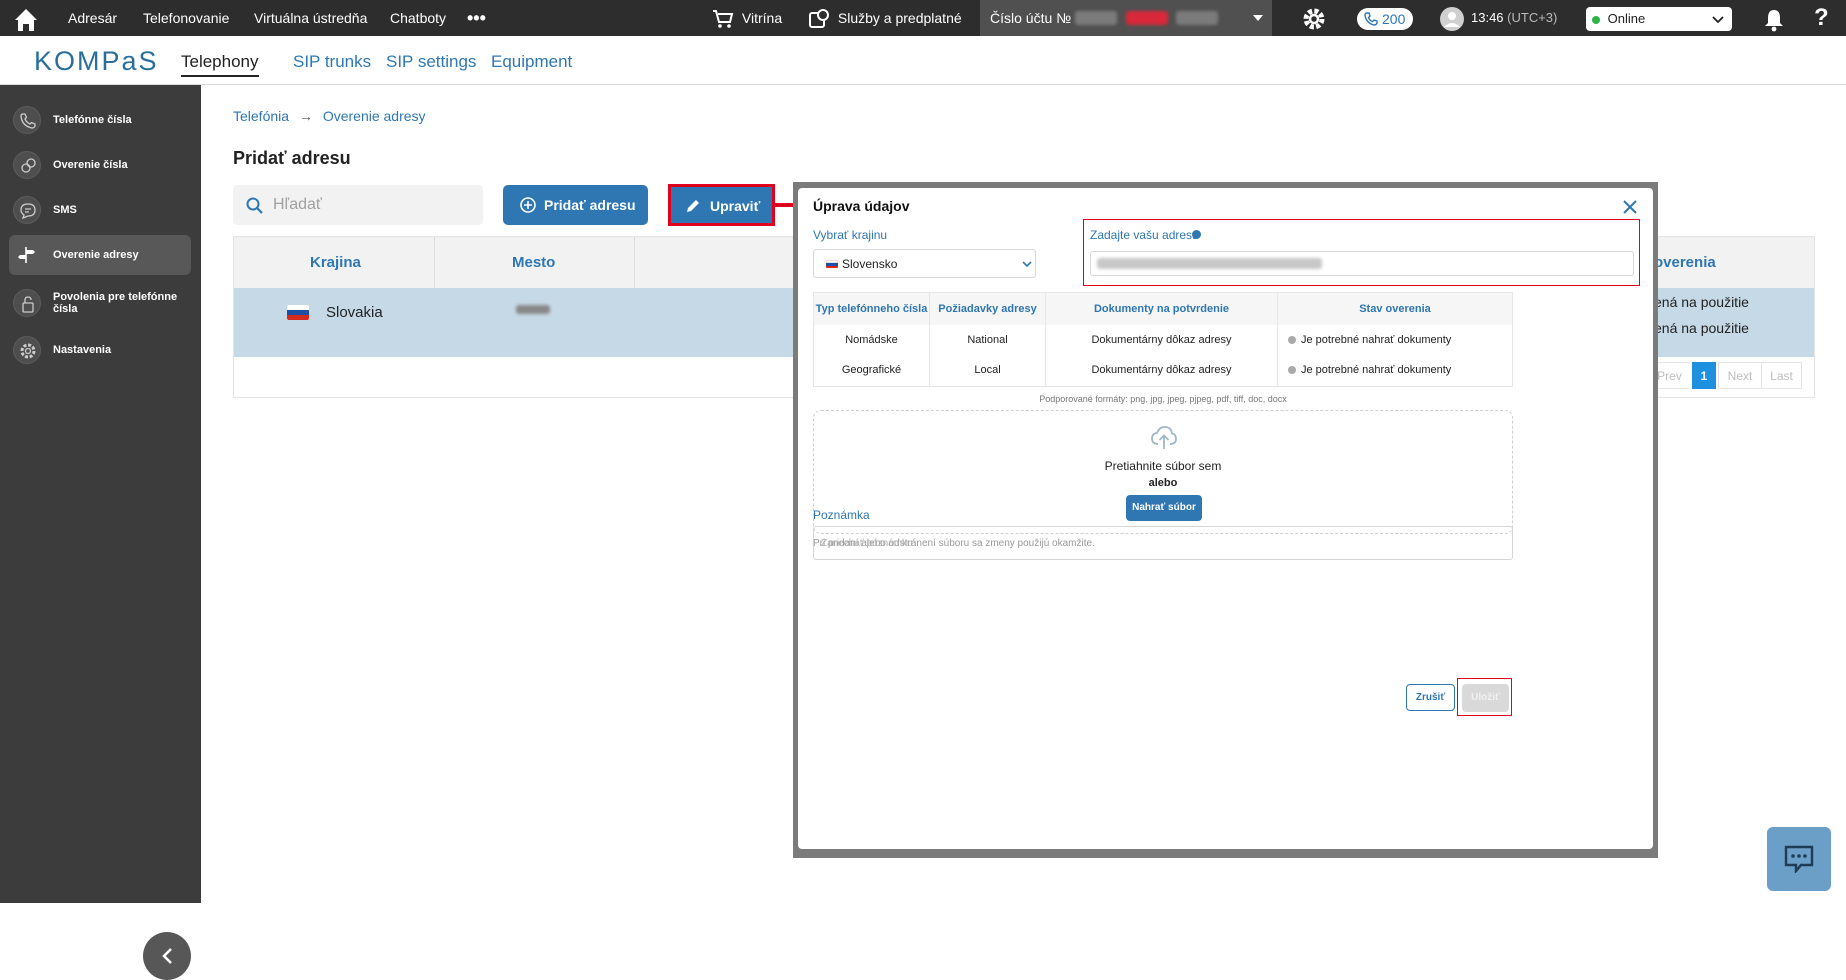 The width and height of the screenshot is (1846, 980). What do you see at coordinates (1314, 18) in the screenshot?
I see `settings-gear-icon` at bounding box center [1314, 18].